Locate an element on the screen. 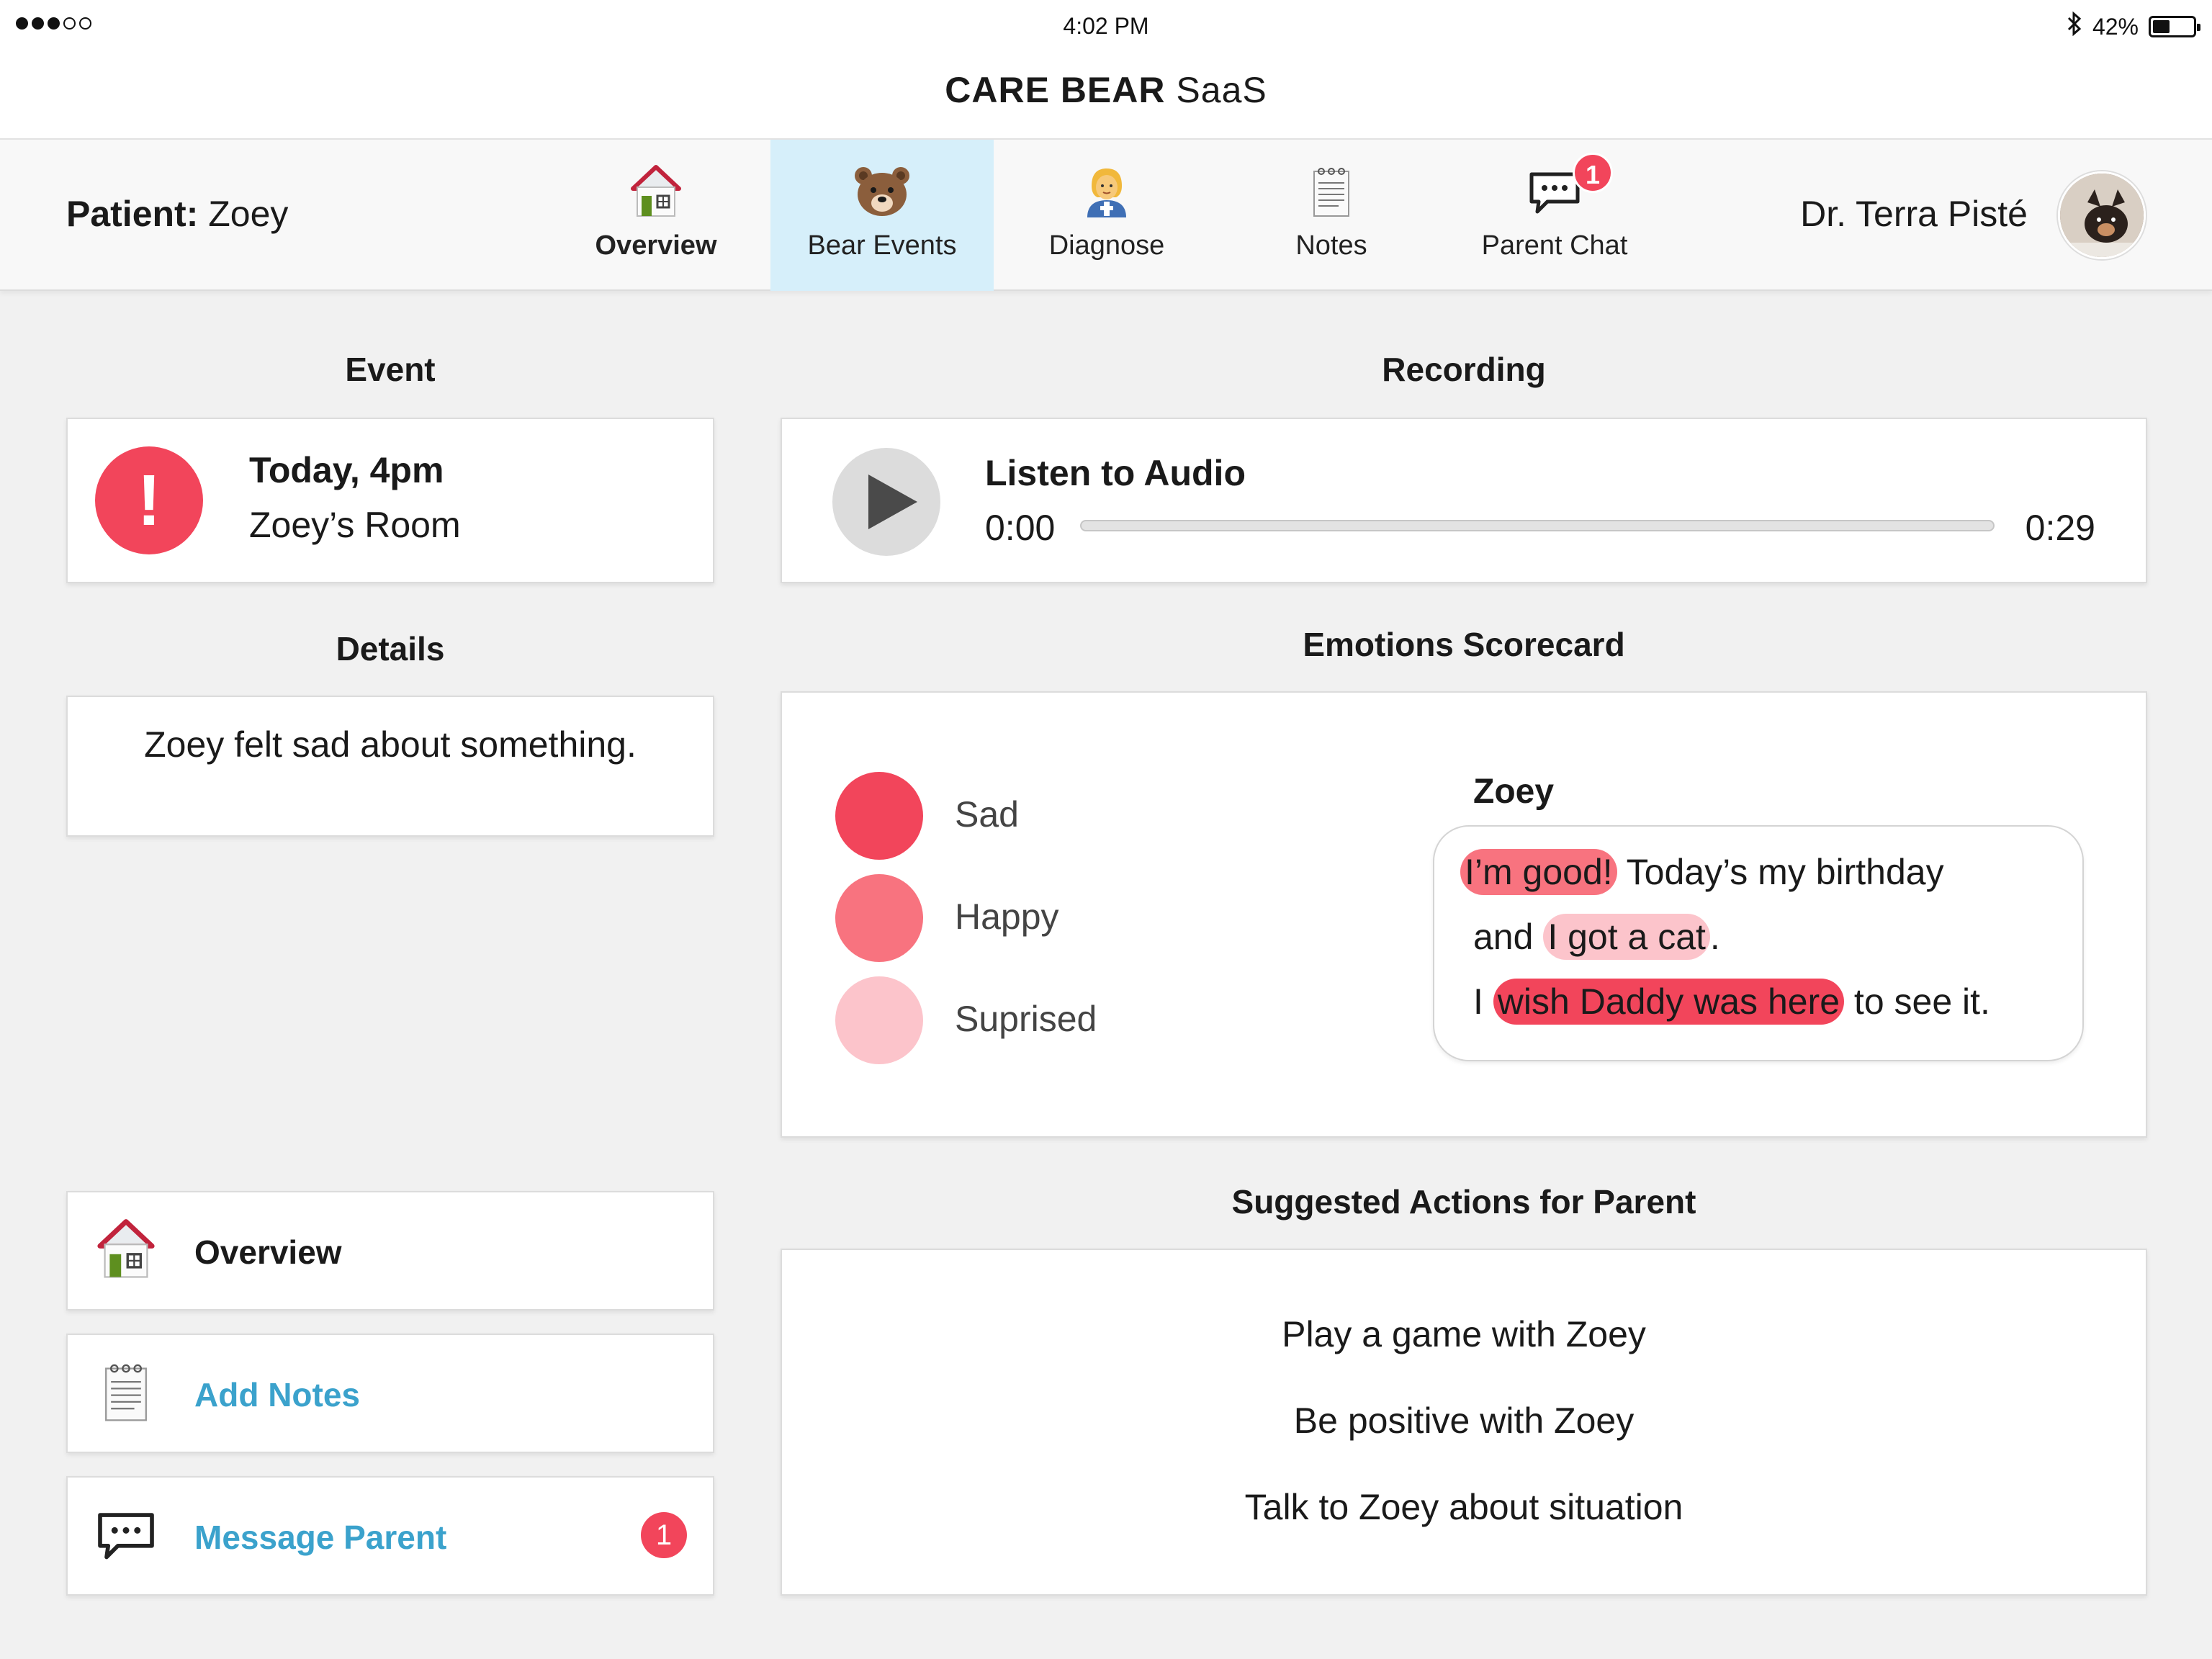 Image resolution: width=2212 pixels, height=1659 pixels. audio-progress-bar is located at coordinates (1537, 525).